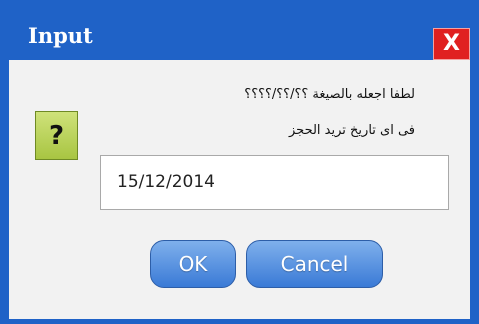  I want to click on message-prompt: فى اى تاريخ تريد الحجز, so click(352, 130).